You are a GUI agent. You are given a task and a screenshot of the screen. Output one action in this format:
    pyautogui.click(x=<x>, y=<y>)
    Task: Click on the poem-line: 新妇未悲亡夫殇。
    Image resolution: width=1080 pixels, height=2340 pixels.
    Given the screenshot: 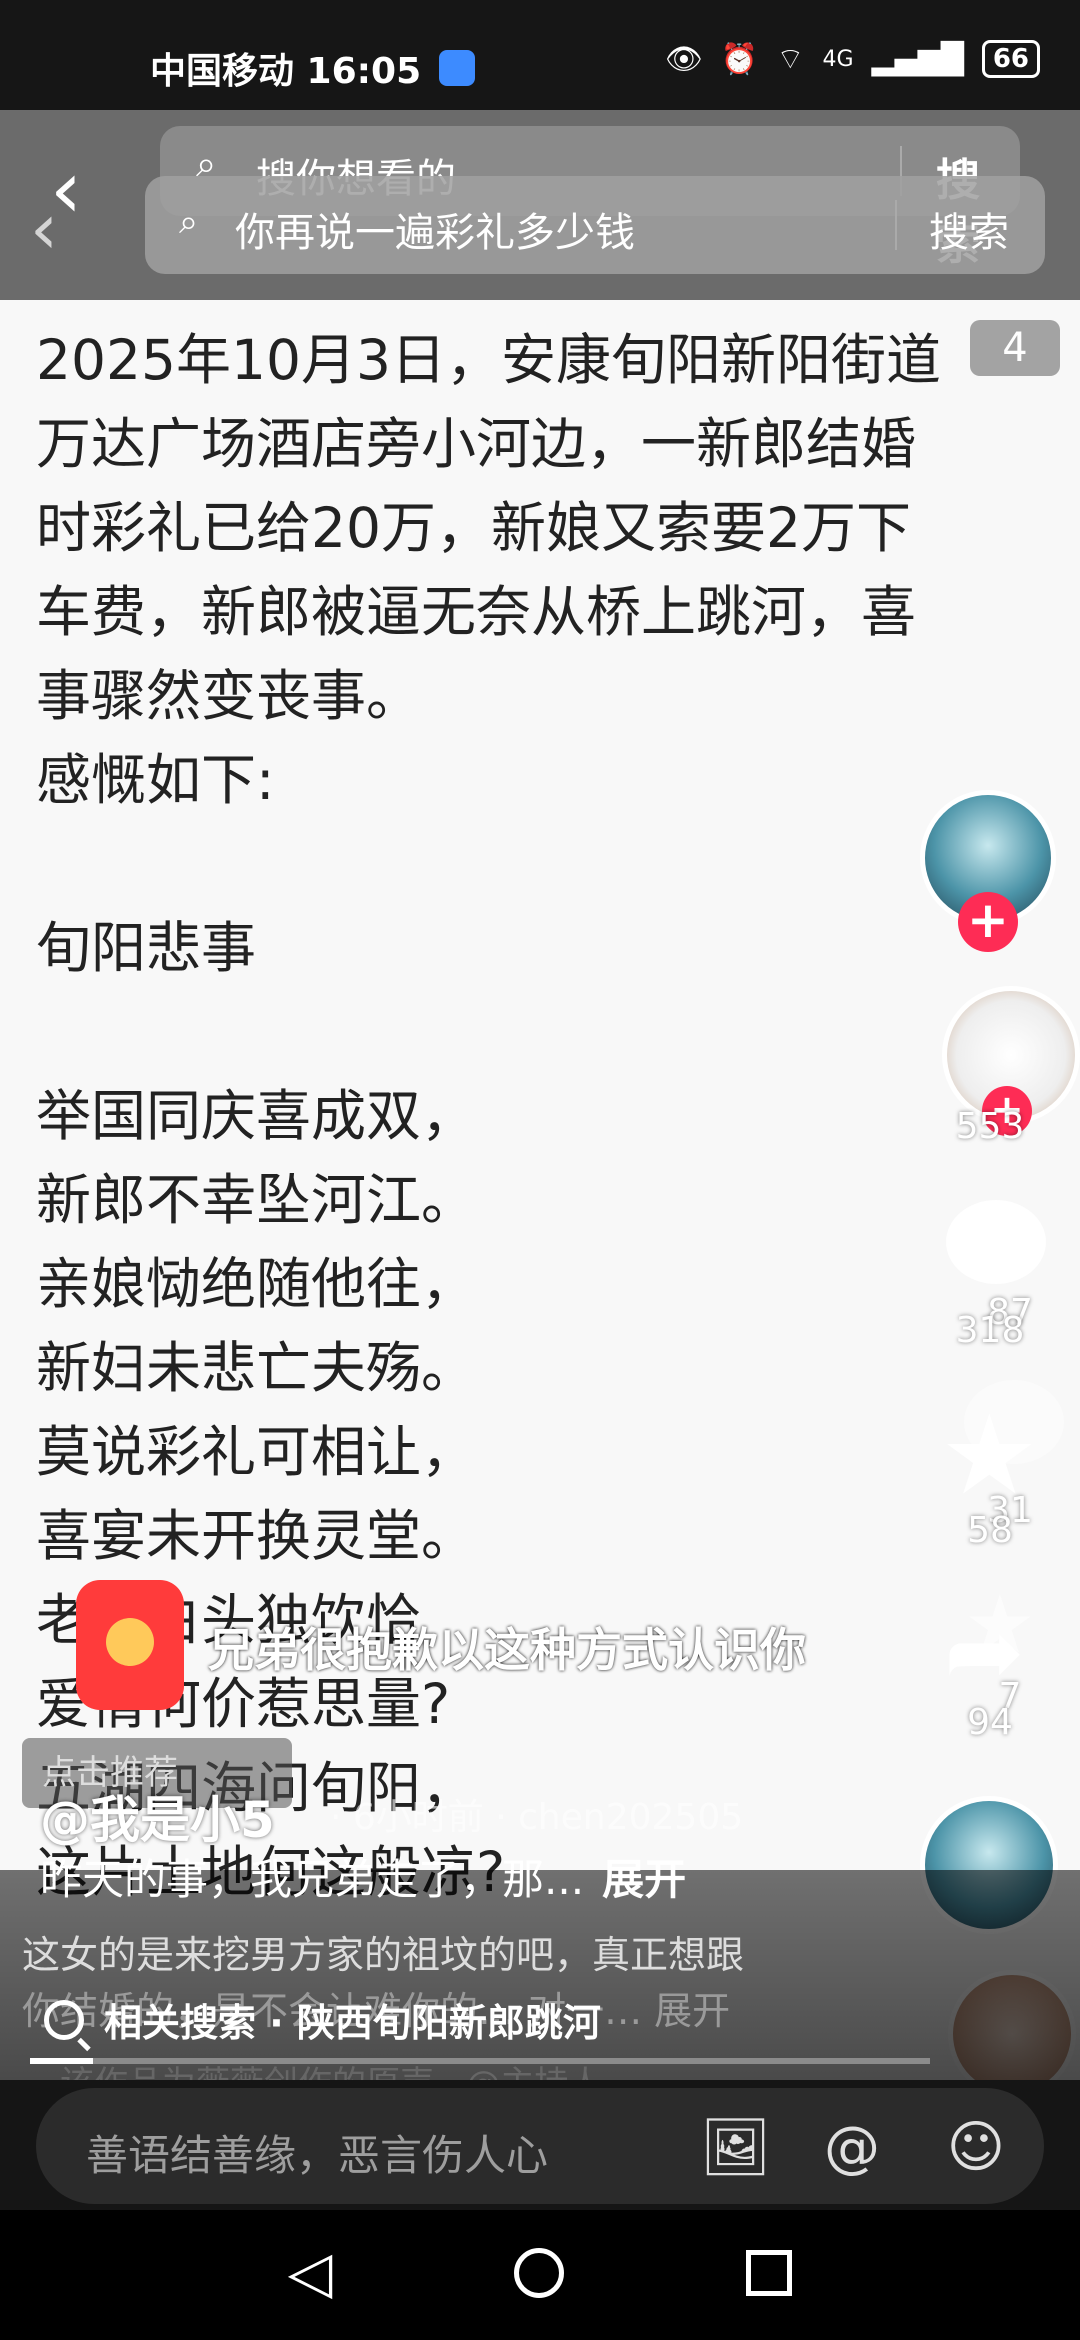 What is the action you would take?
    pyautogui.click(x=256, y=1368)
    